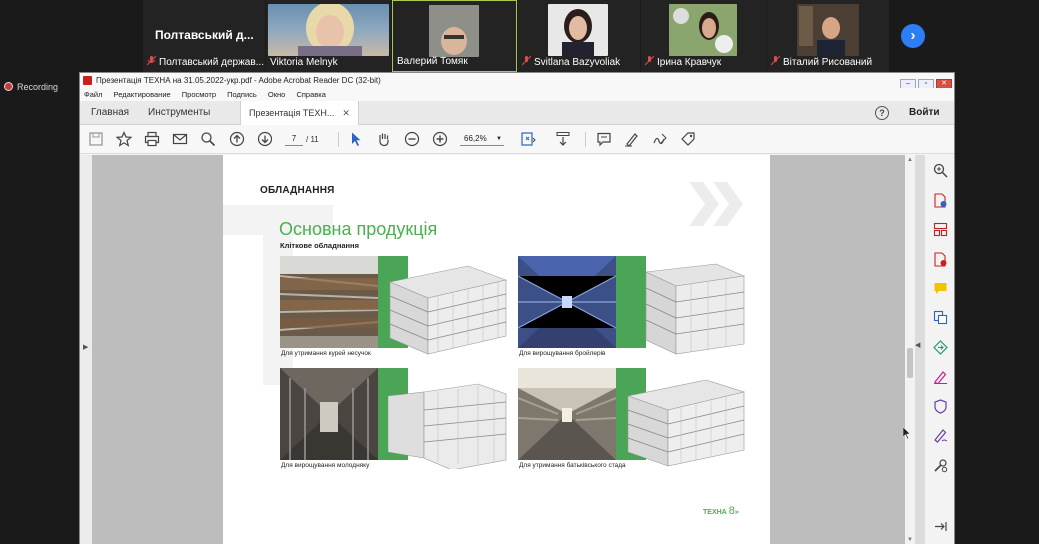  Describe the element at coordinates (716, 204) in the screenshot. I see `chevron-decoration-icon` at that location.